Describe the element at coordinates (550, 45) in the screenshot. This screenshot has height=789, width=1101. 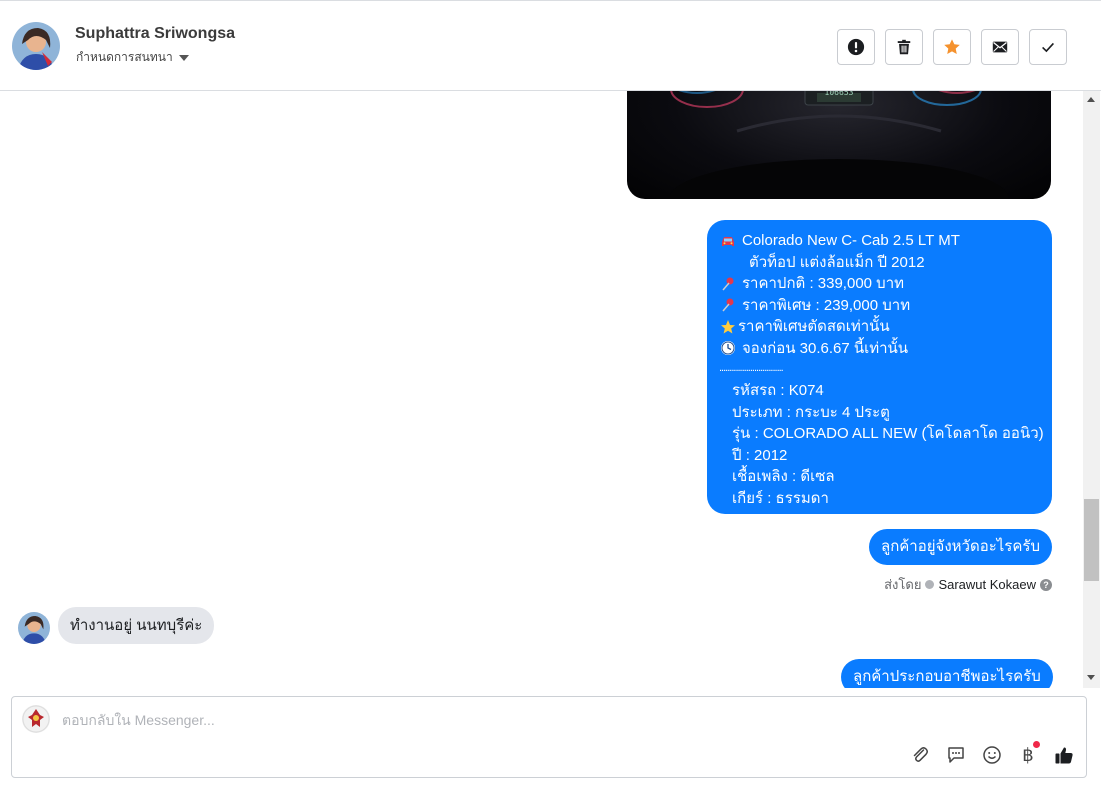
I see `conversation-header: Suphattra Sriwongsa กำหนดการสนทนา` at that location.